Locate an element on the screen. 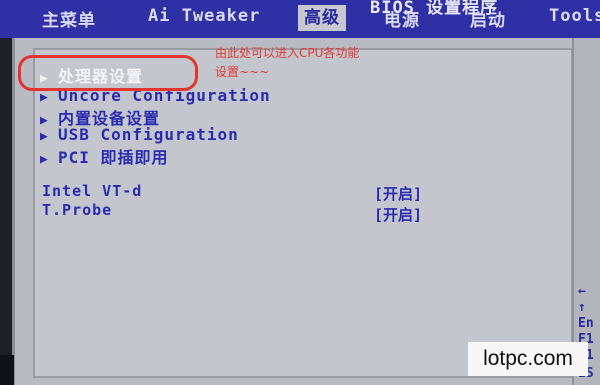 This screenshot has width=600, height=385. menu-item-pci-pnp: ▶ PCI 即插即用 is located at coordinates (104, 156).